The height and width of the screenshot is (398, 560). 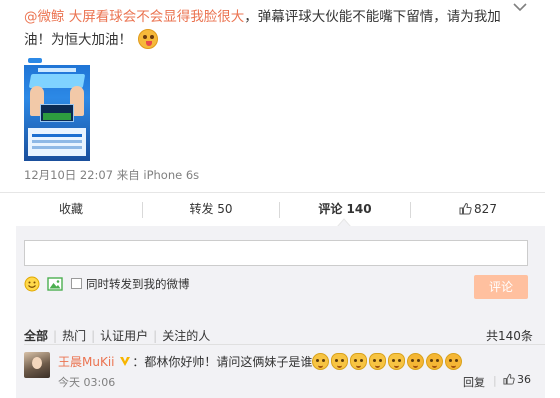 What do you see at coordinates (474, 382) in the screenshot?
I see `reply-button: 回复` at bounding box center [474, 382].